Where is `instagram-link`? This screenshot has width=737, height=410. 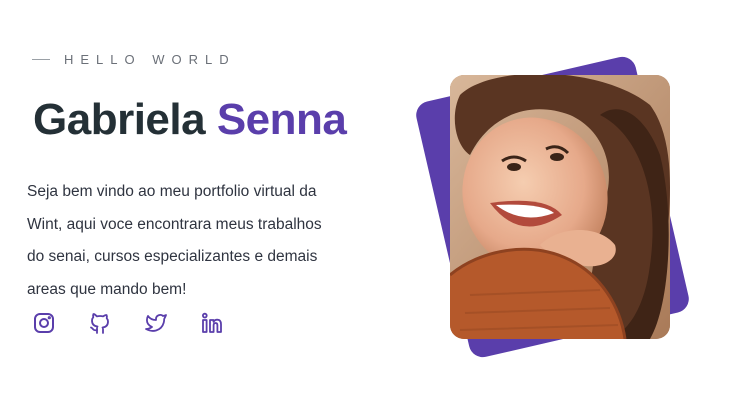
instagram-link is located at coordinates (44, 323).